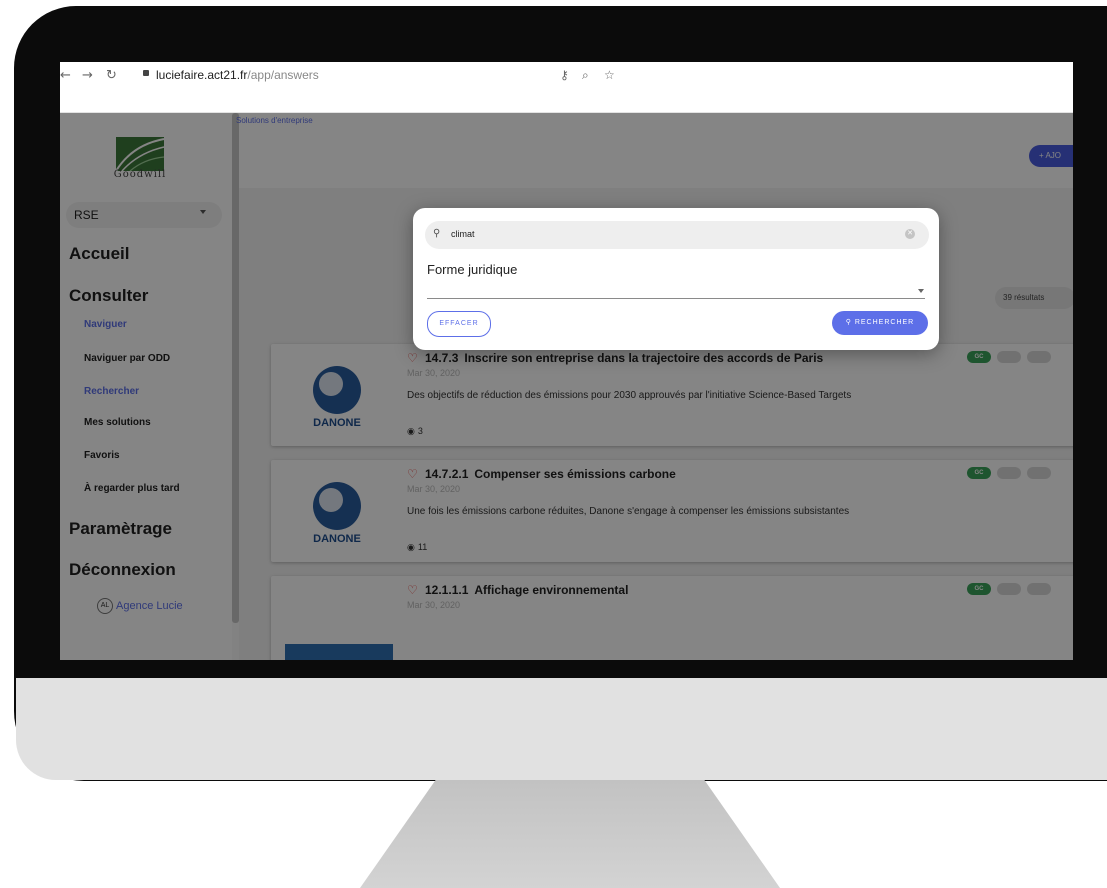 The height and width of the screenshot is (888, 1107). Describe the element at coordinates (677, 235) in the screenshot. I see `search-input: ⚲ climat ✕` at that location.